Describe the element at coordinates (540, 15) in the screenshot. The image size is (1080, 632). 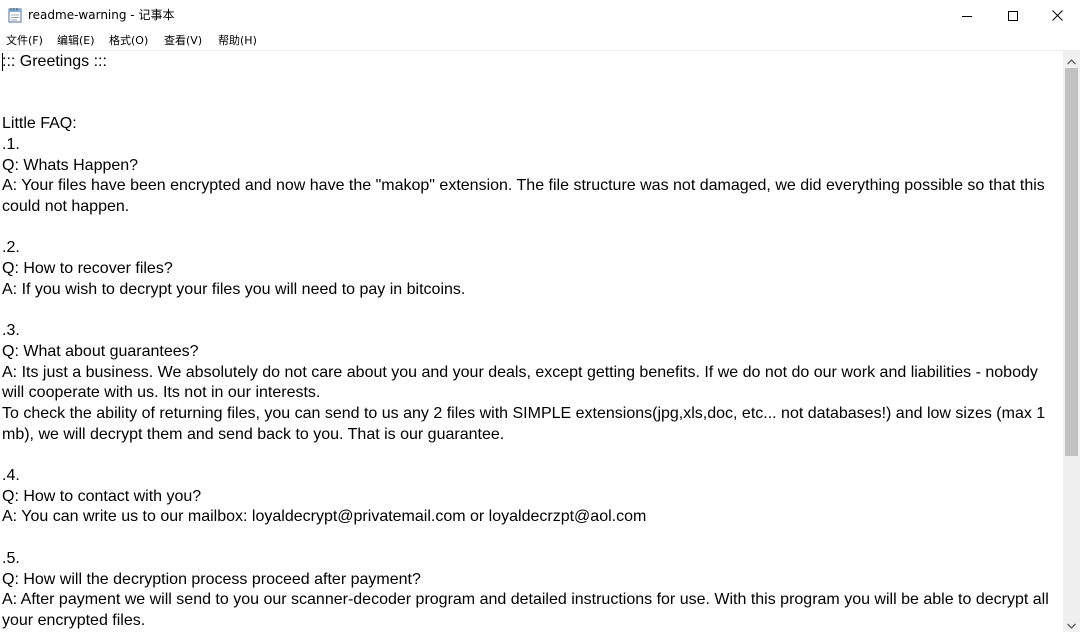
I see `title-bar: readme-warning - 记事本` at that location.